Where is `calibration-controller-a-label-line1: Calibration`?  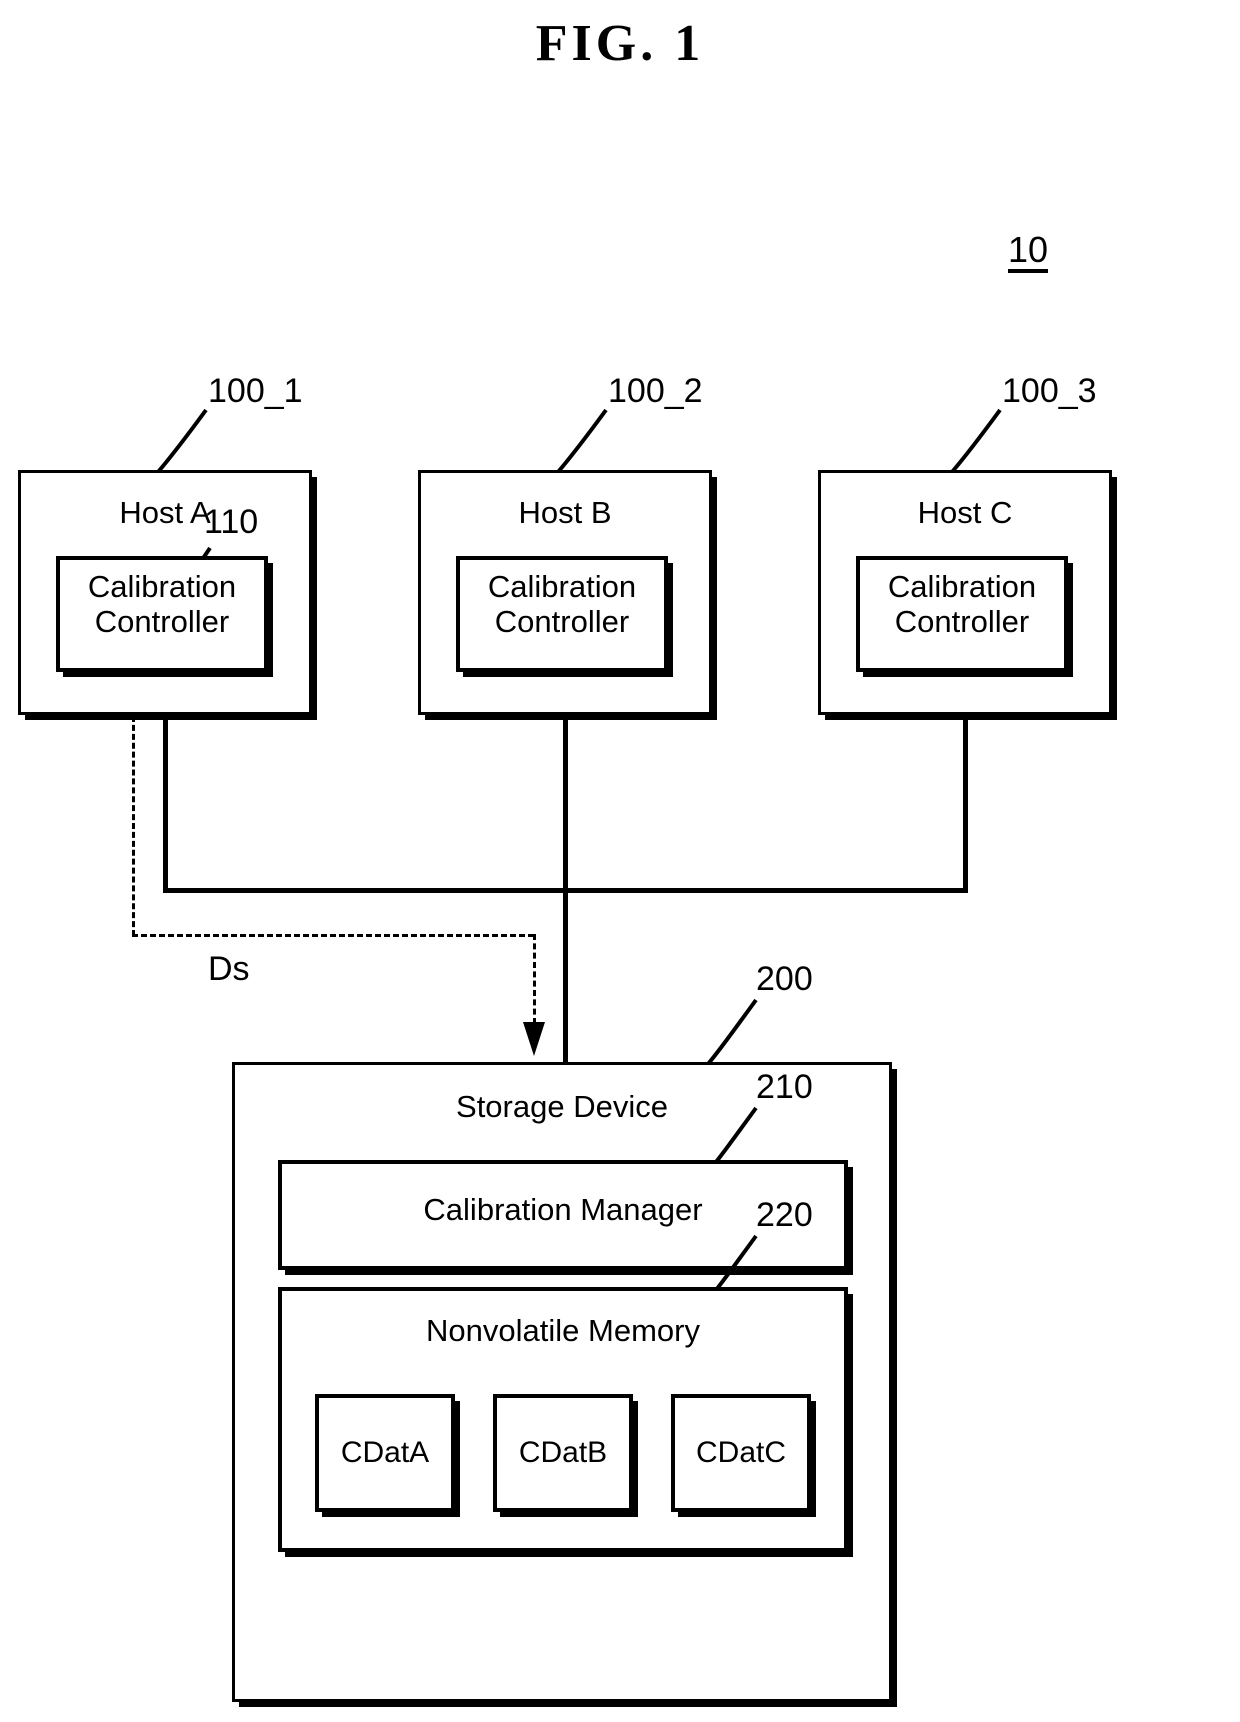
calibration-controller-a-label-line1: Calibration is located at coordinates (162, 586).